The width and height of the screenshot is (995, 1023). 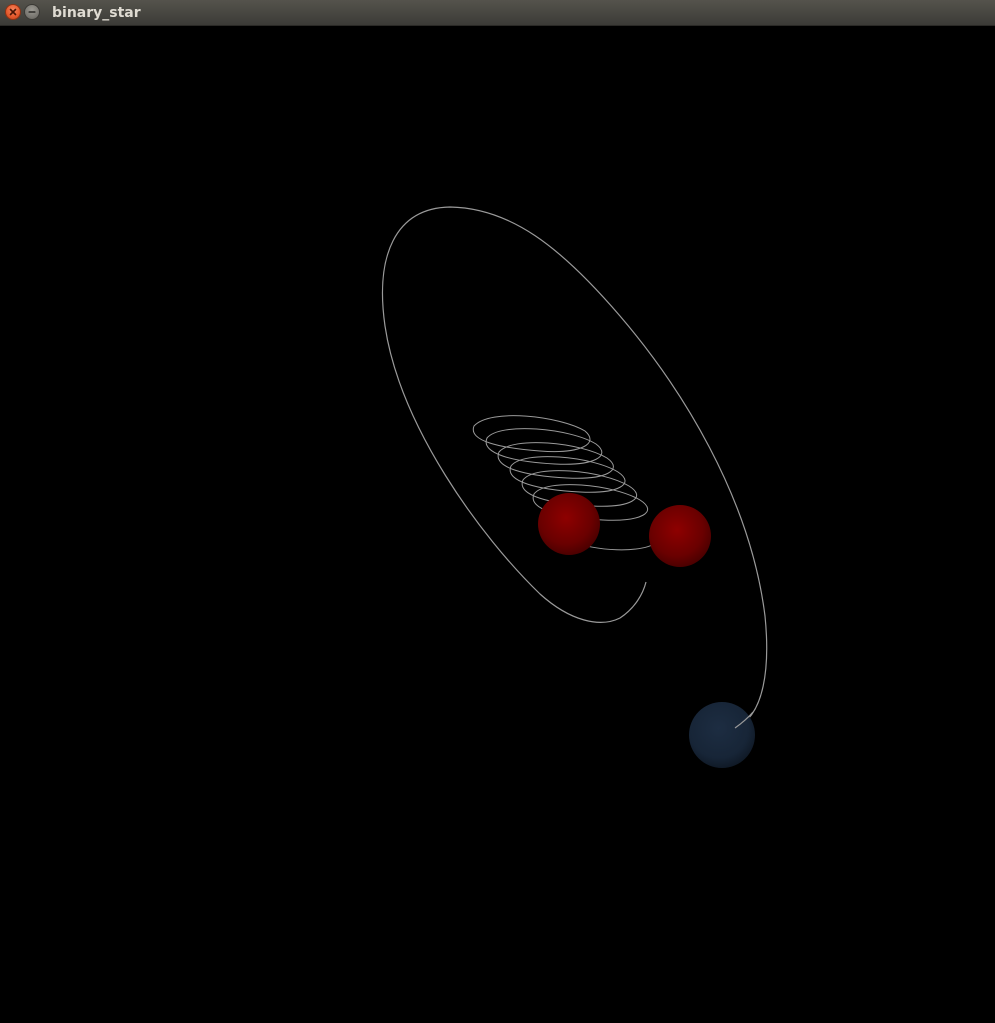 What do you see at coordinates (569, 524) in the screenshot?
I see `binary-star-a` at bounding box center [569, 524].